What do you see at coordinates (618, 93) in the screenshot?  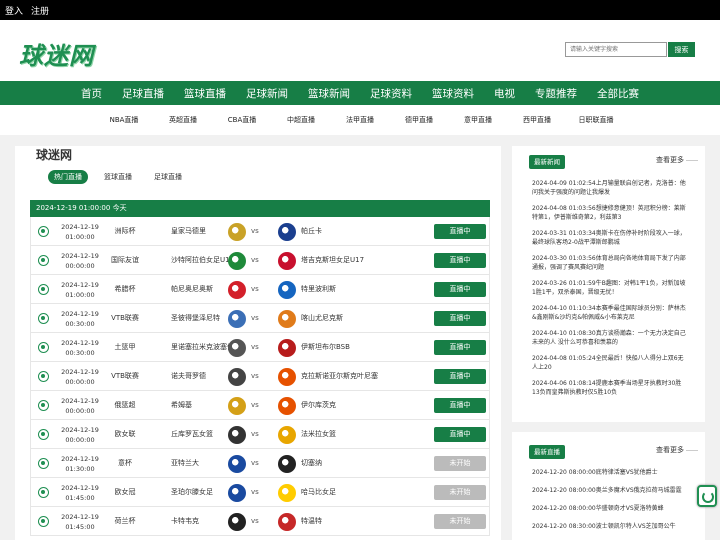 I see `nav-item-all-matches: 全部比赛` at bounding box center [618, 93].